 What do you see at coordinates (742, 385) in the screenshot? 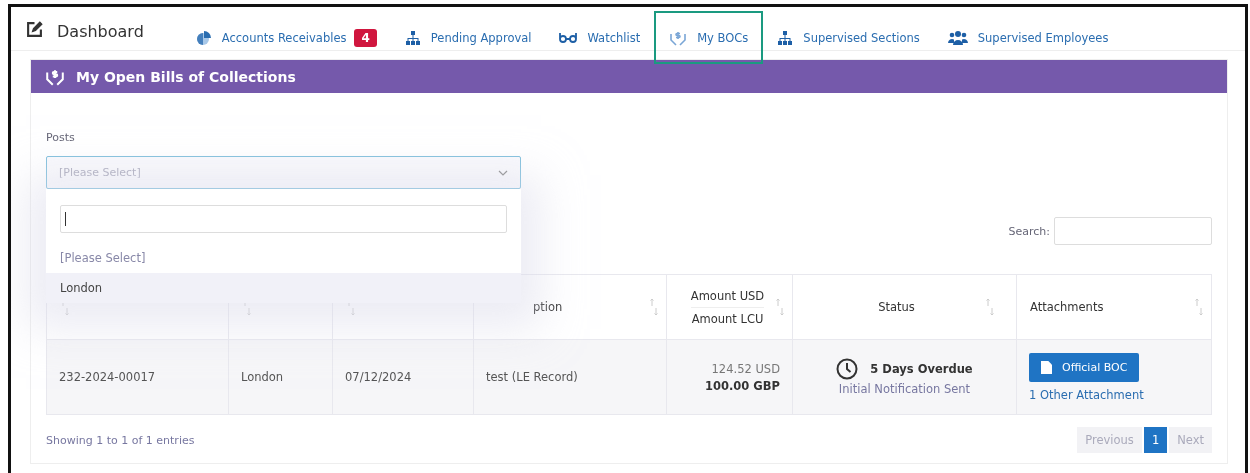
I see `table-cell-text: 100.00 GBP` at bounding box center [742, 385].